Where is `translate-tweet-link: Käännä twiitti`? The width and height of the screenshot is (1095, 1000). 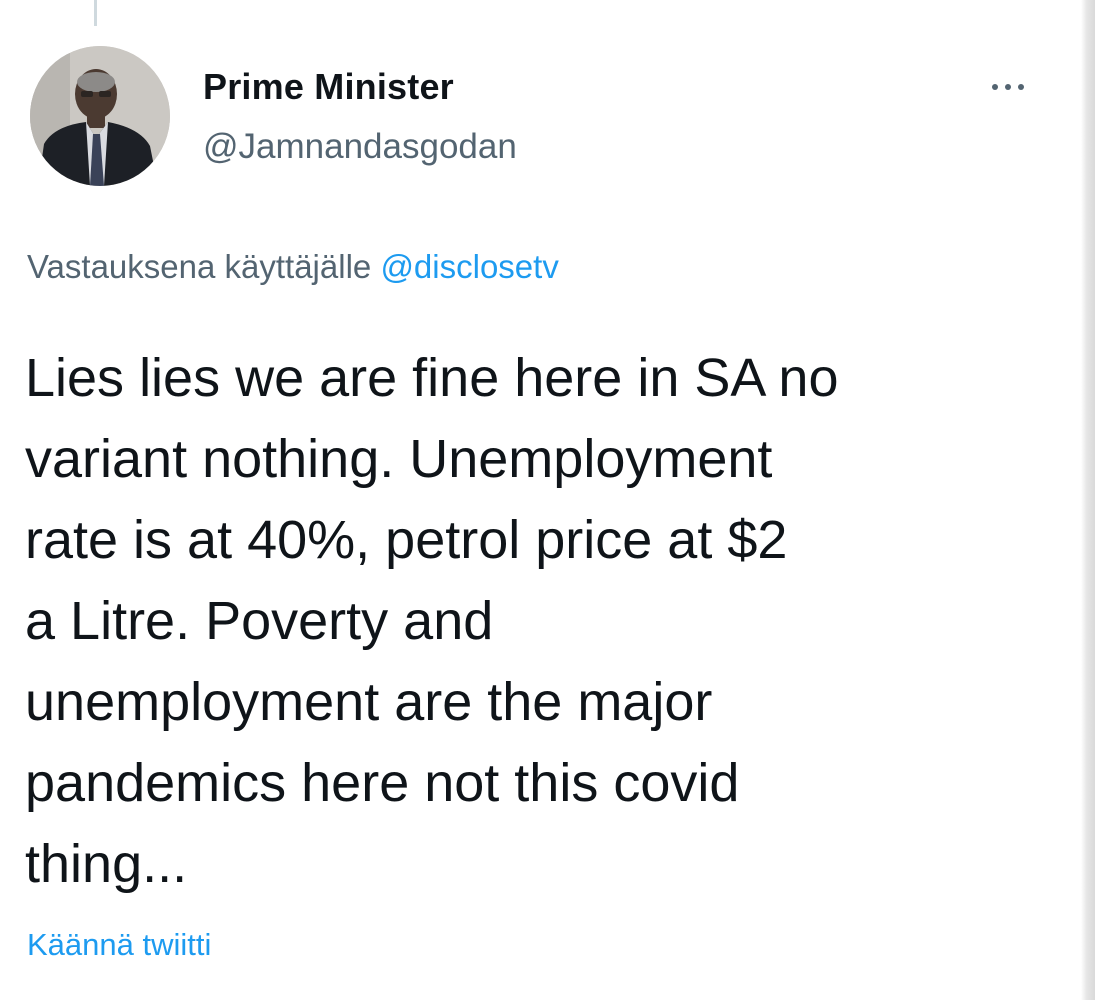
translate-tweet-link: Käännä twiitti is located at coordinates (119, 945).